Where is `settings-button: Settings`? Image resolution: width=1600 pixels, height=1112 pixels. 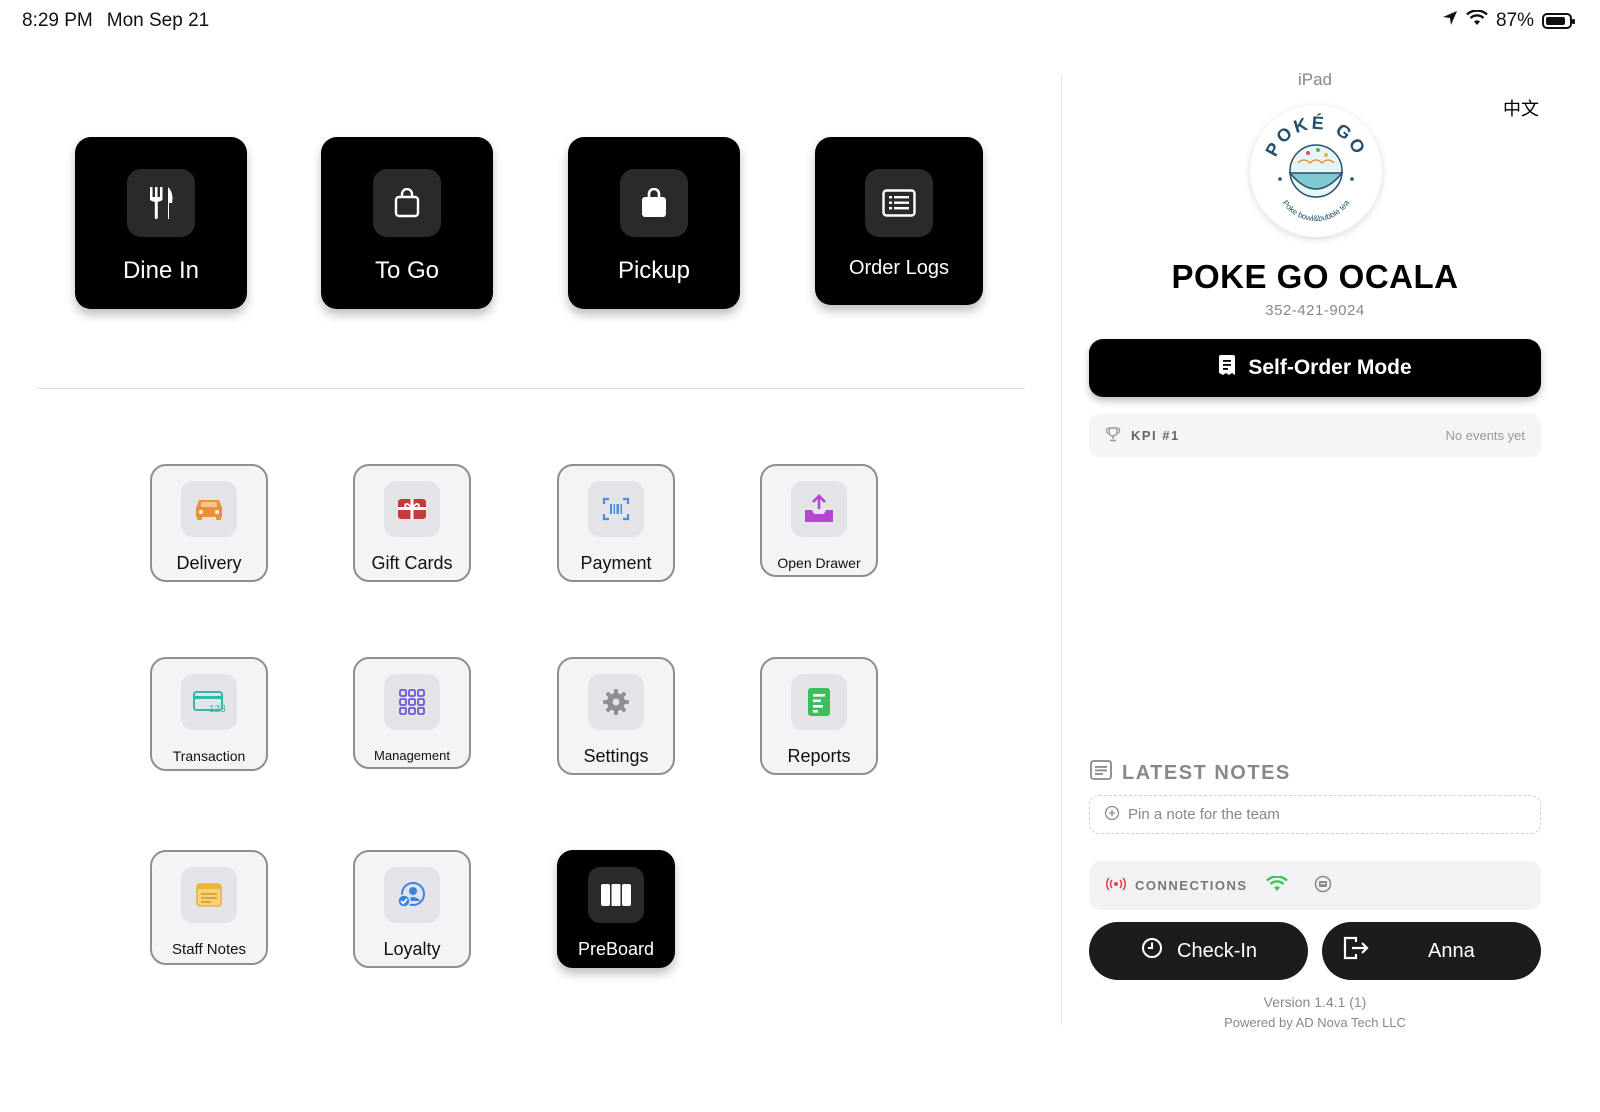 settings-button: Settings is located at coordinates (616, 716).